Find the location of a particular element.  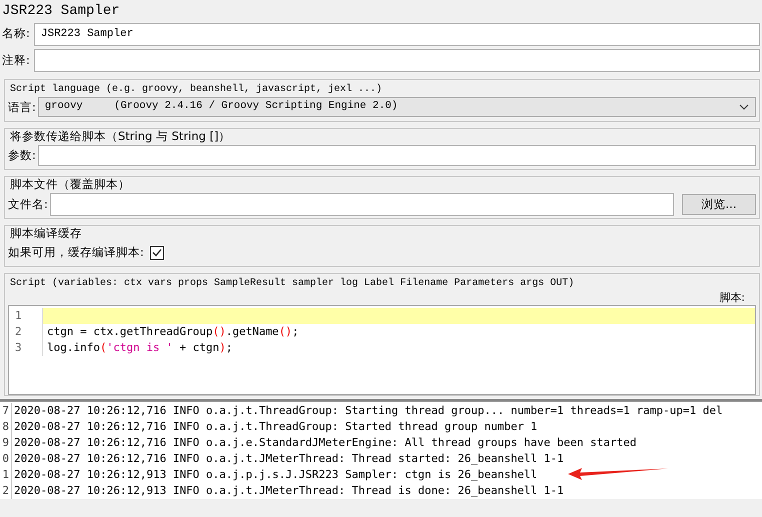

checkbox is located at coordinates (157, 253).